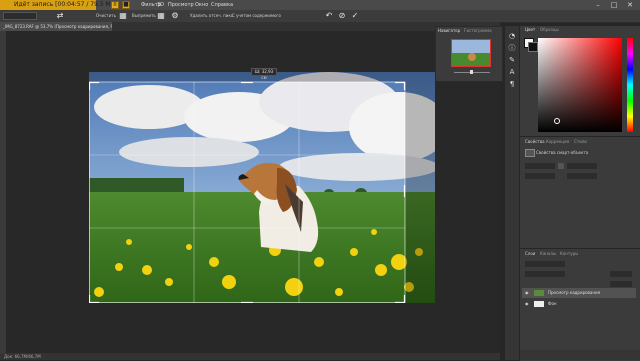 Image resolution: width=640 pixels, height=361 pixels. What do you see at coordinates (569, 253) in the screenshot?
I see `tab-paths: Контуры` at bounding box center [569, 253].